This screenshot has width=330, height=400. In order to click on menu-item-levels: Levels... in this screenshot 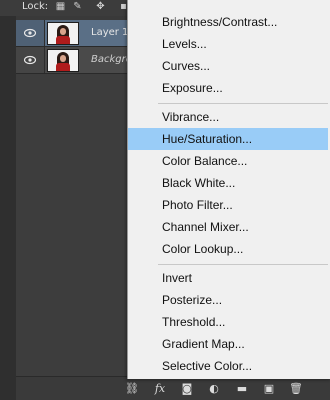, I will do `click(228, 44)`.